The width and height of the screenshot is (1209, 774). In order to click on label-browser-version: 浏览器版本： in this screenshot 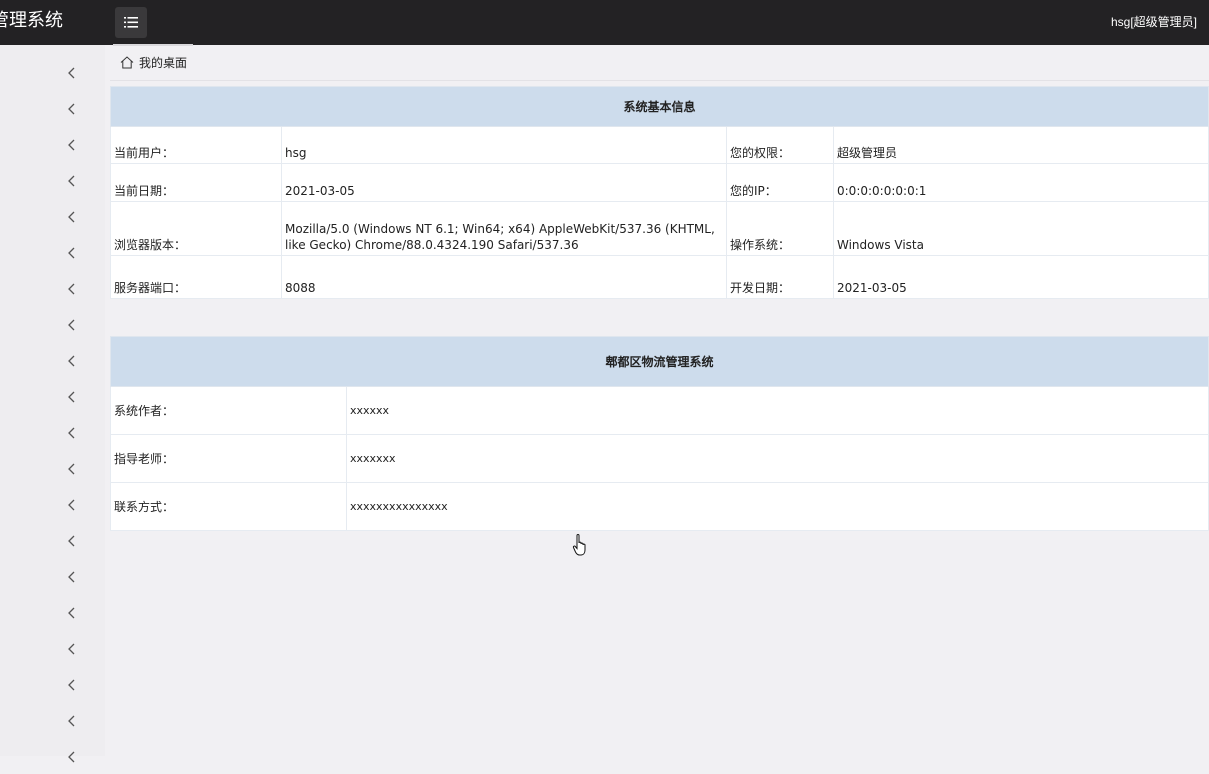, I will do `click(196, 228)`.